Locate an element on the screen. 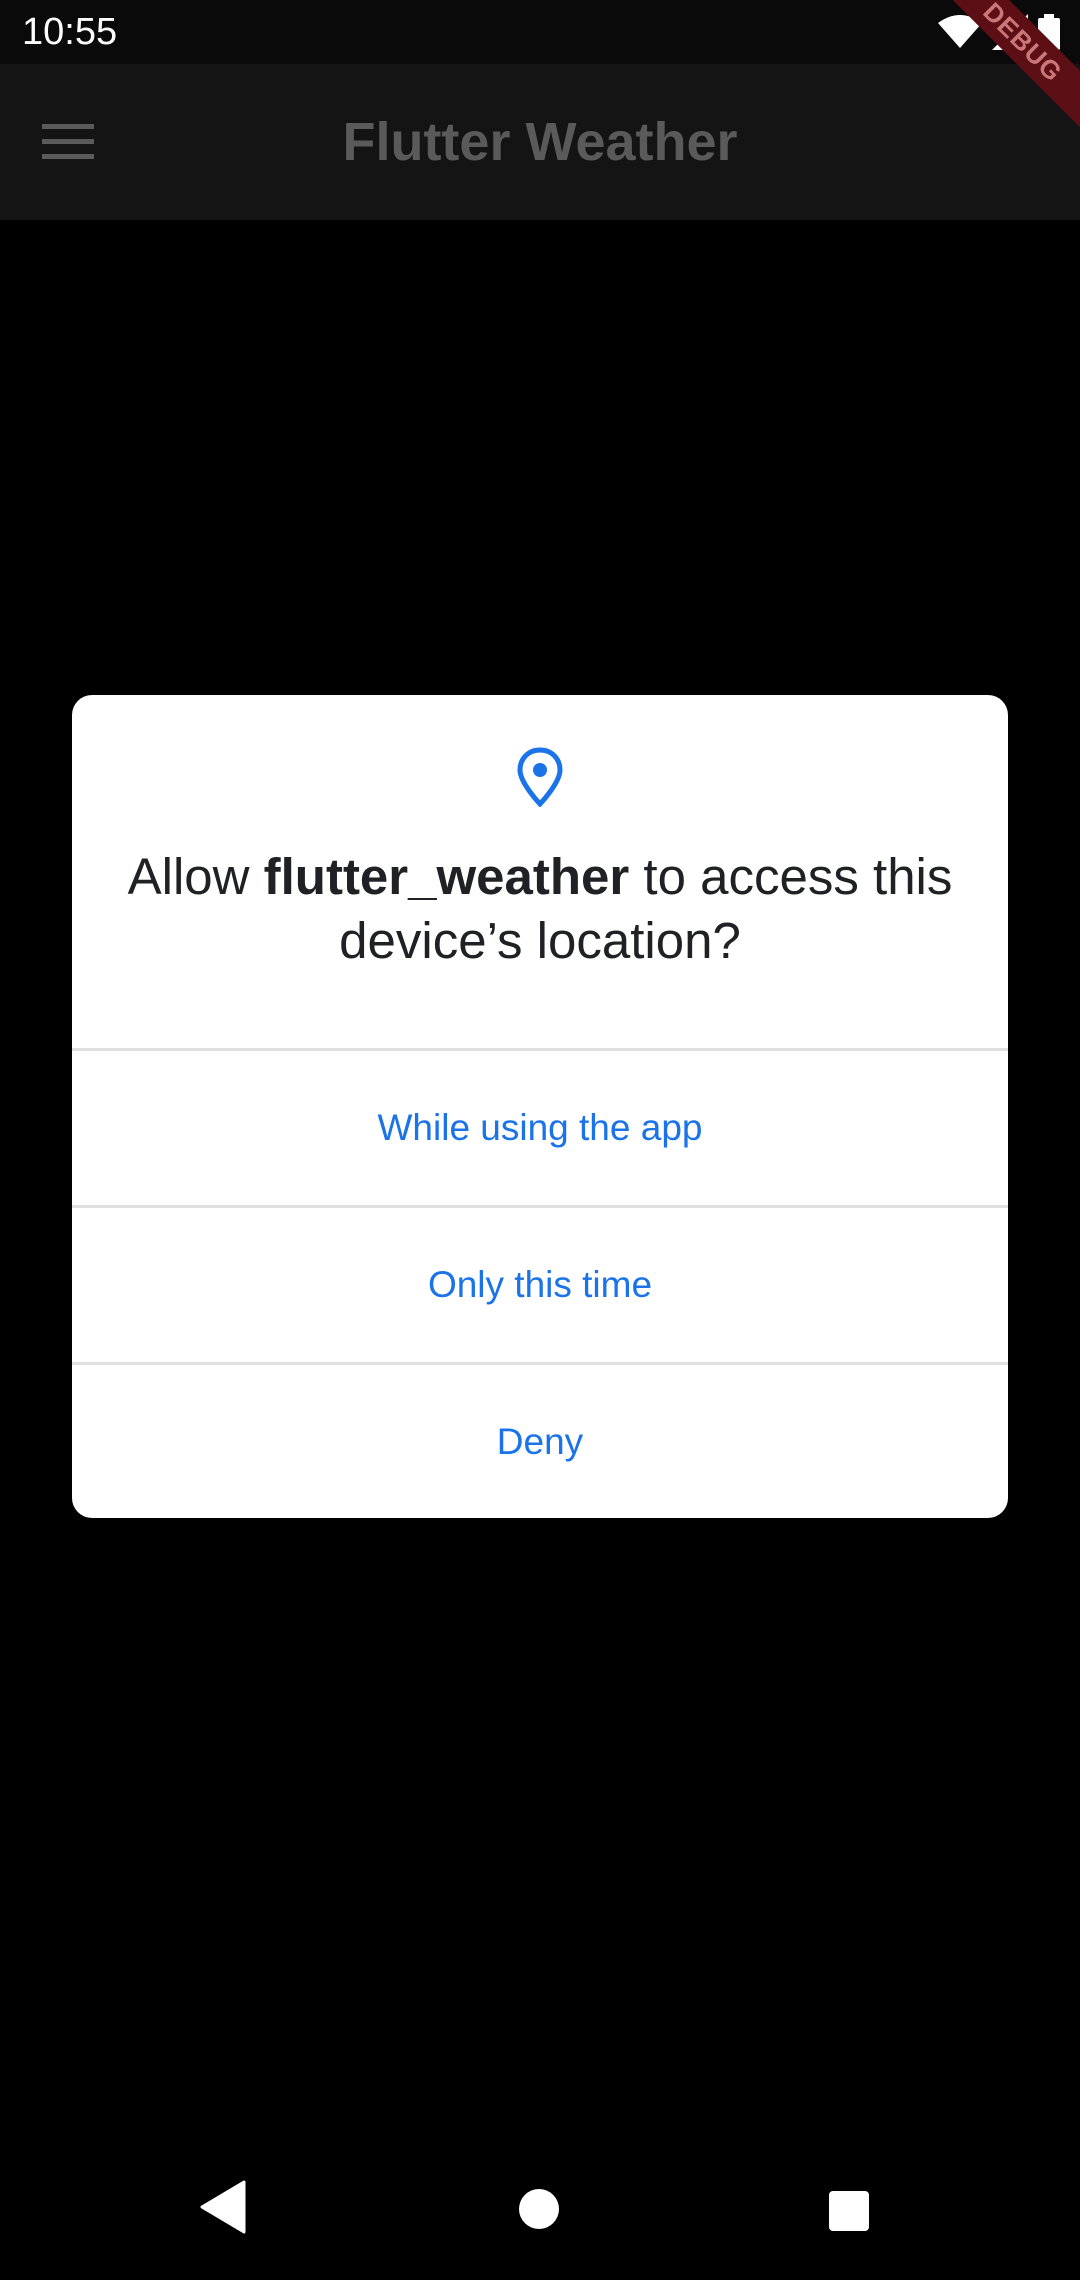 The width and height of the screenshot is (1080, 2280). dialog-title-prefix: Allow is located at coordinates (195, 876).